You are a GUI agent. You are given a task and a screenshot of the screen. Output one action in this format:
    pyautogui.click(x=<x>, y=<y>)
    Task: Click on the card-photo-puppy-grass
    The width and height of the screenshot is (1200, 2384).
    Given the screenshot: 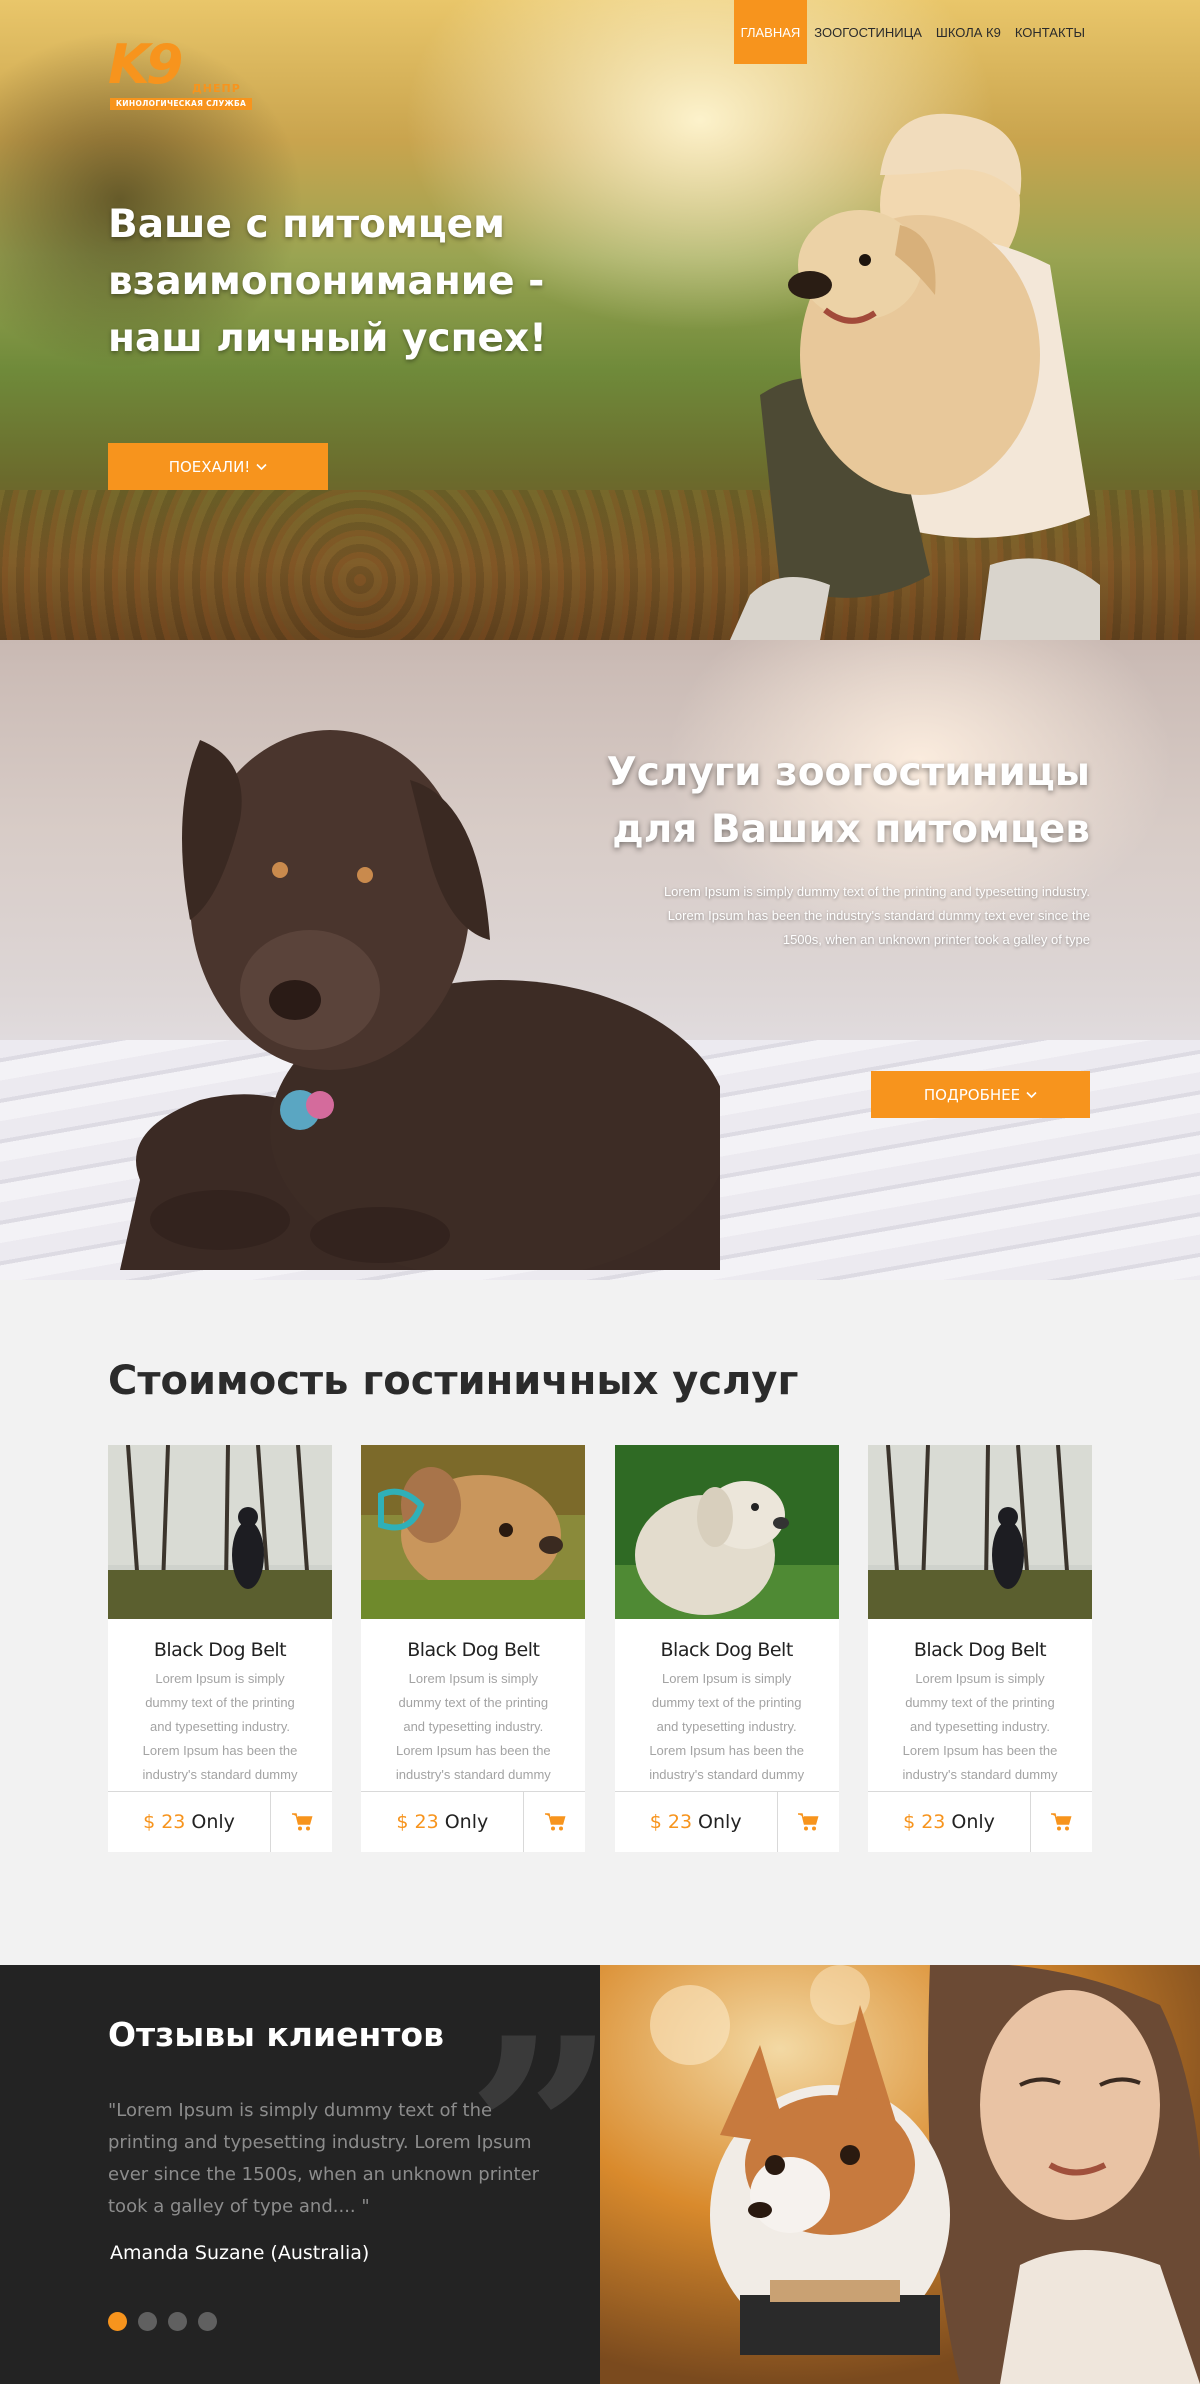 What is the action you would take?
    pyautogui.click(x=473, y=1532)
    